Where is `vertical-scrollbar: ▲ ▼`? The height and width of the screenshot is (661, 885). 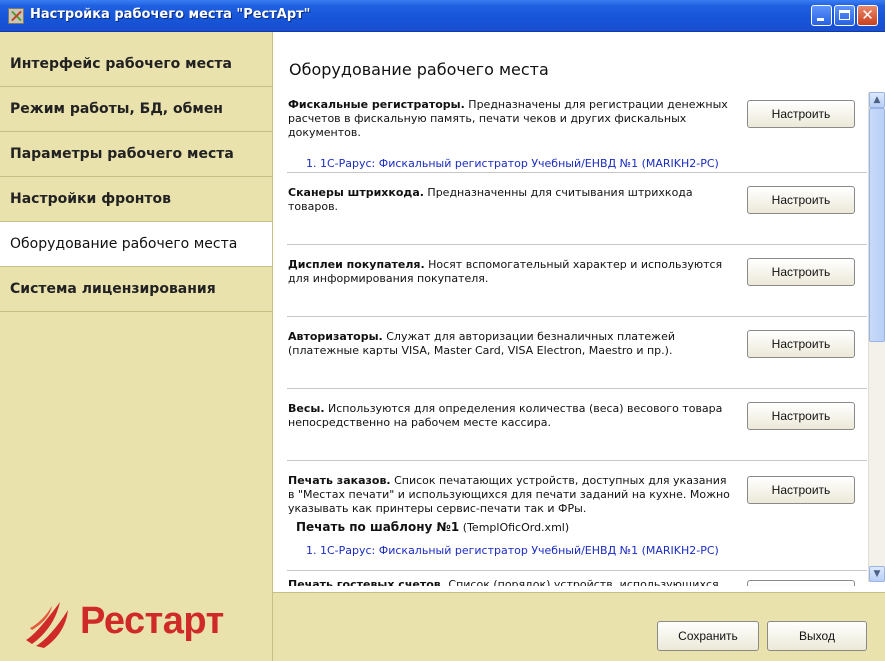
vertical-scrollbar: ▲ ▼ is located at coordinates (876, 337).